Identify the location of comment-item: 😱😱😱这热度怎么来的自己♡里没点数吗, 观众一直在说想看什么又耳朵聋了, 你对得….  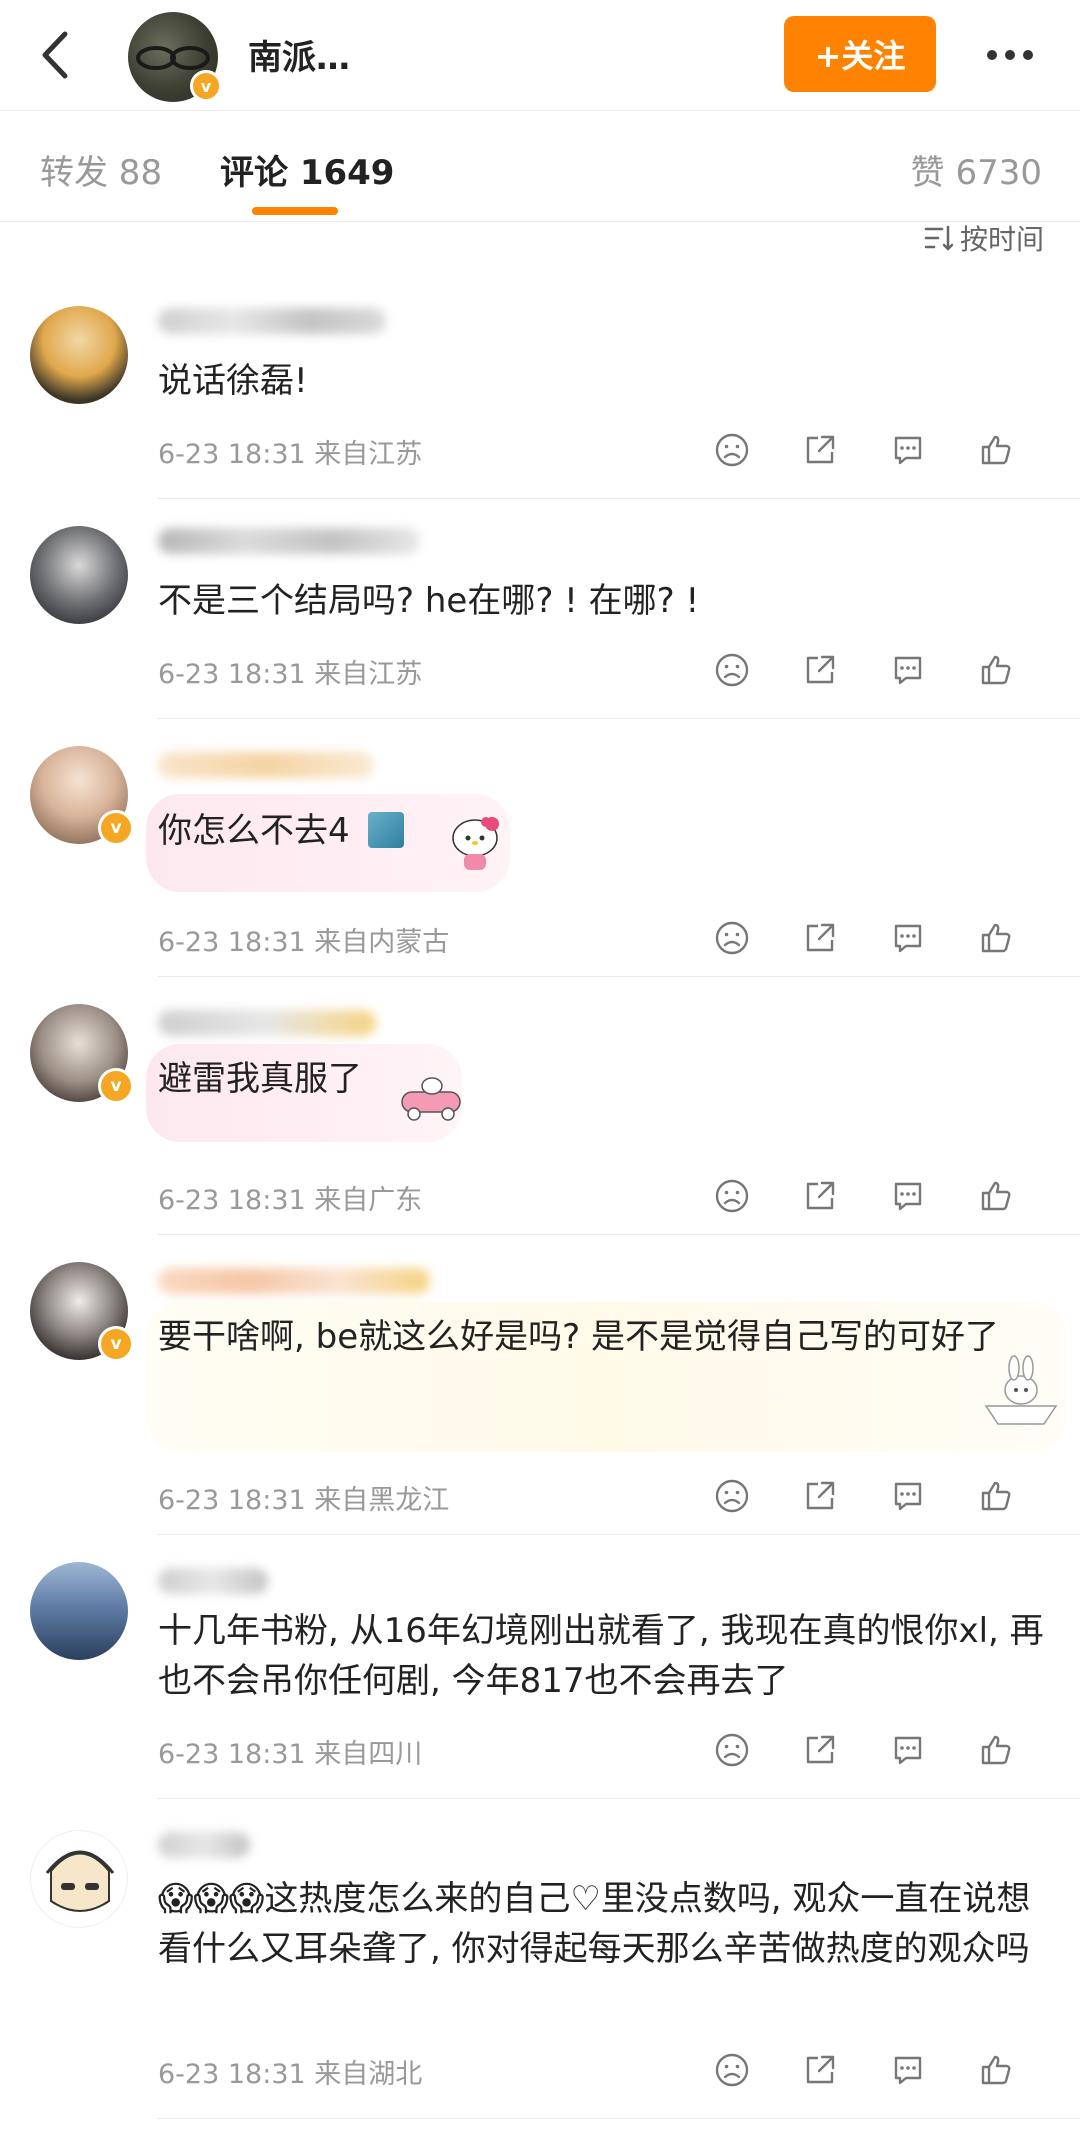
(540, 1960).